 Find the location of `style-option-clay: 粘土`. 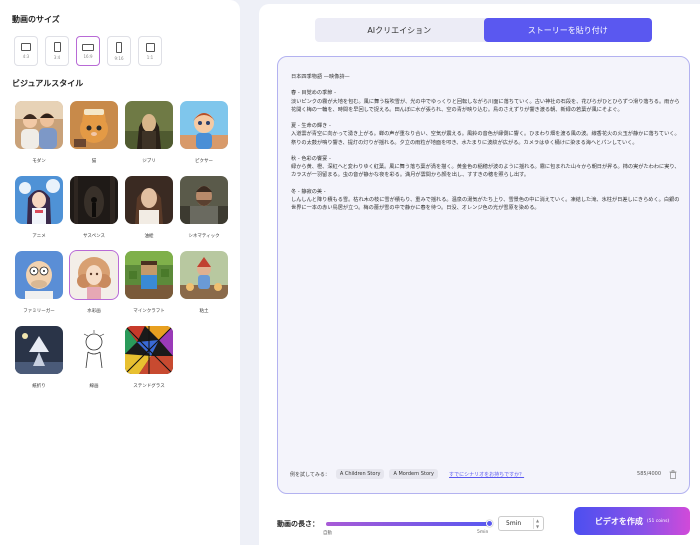

style-option-clay: 粘土 is located at coordinates (204, 285).